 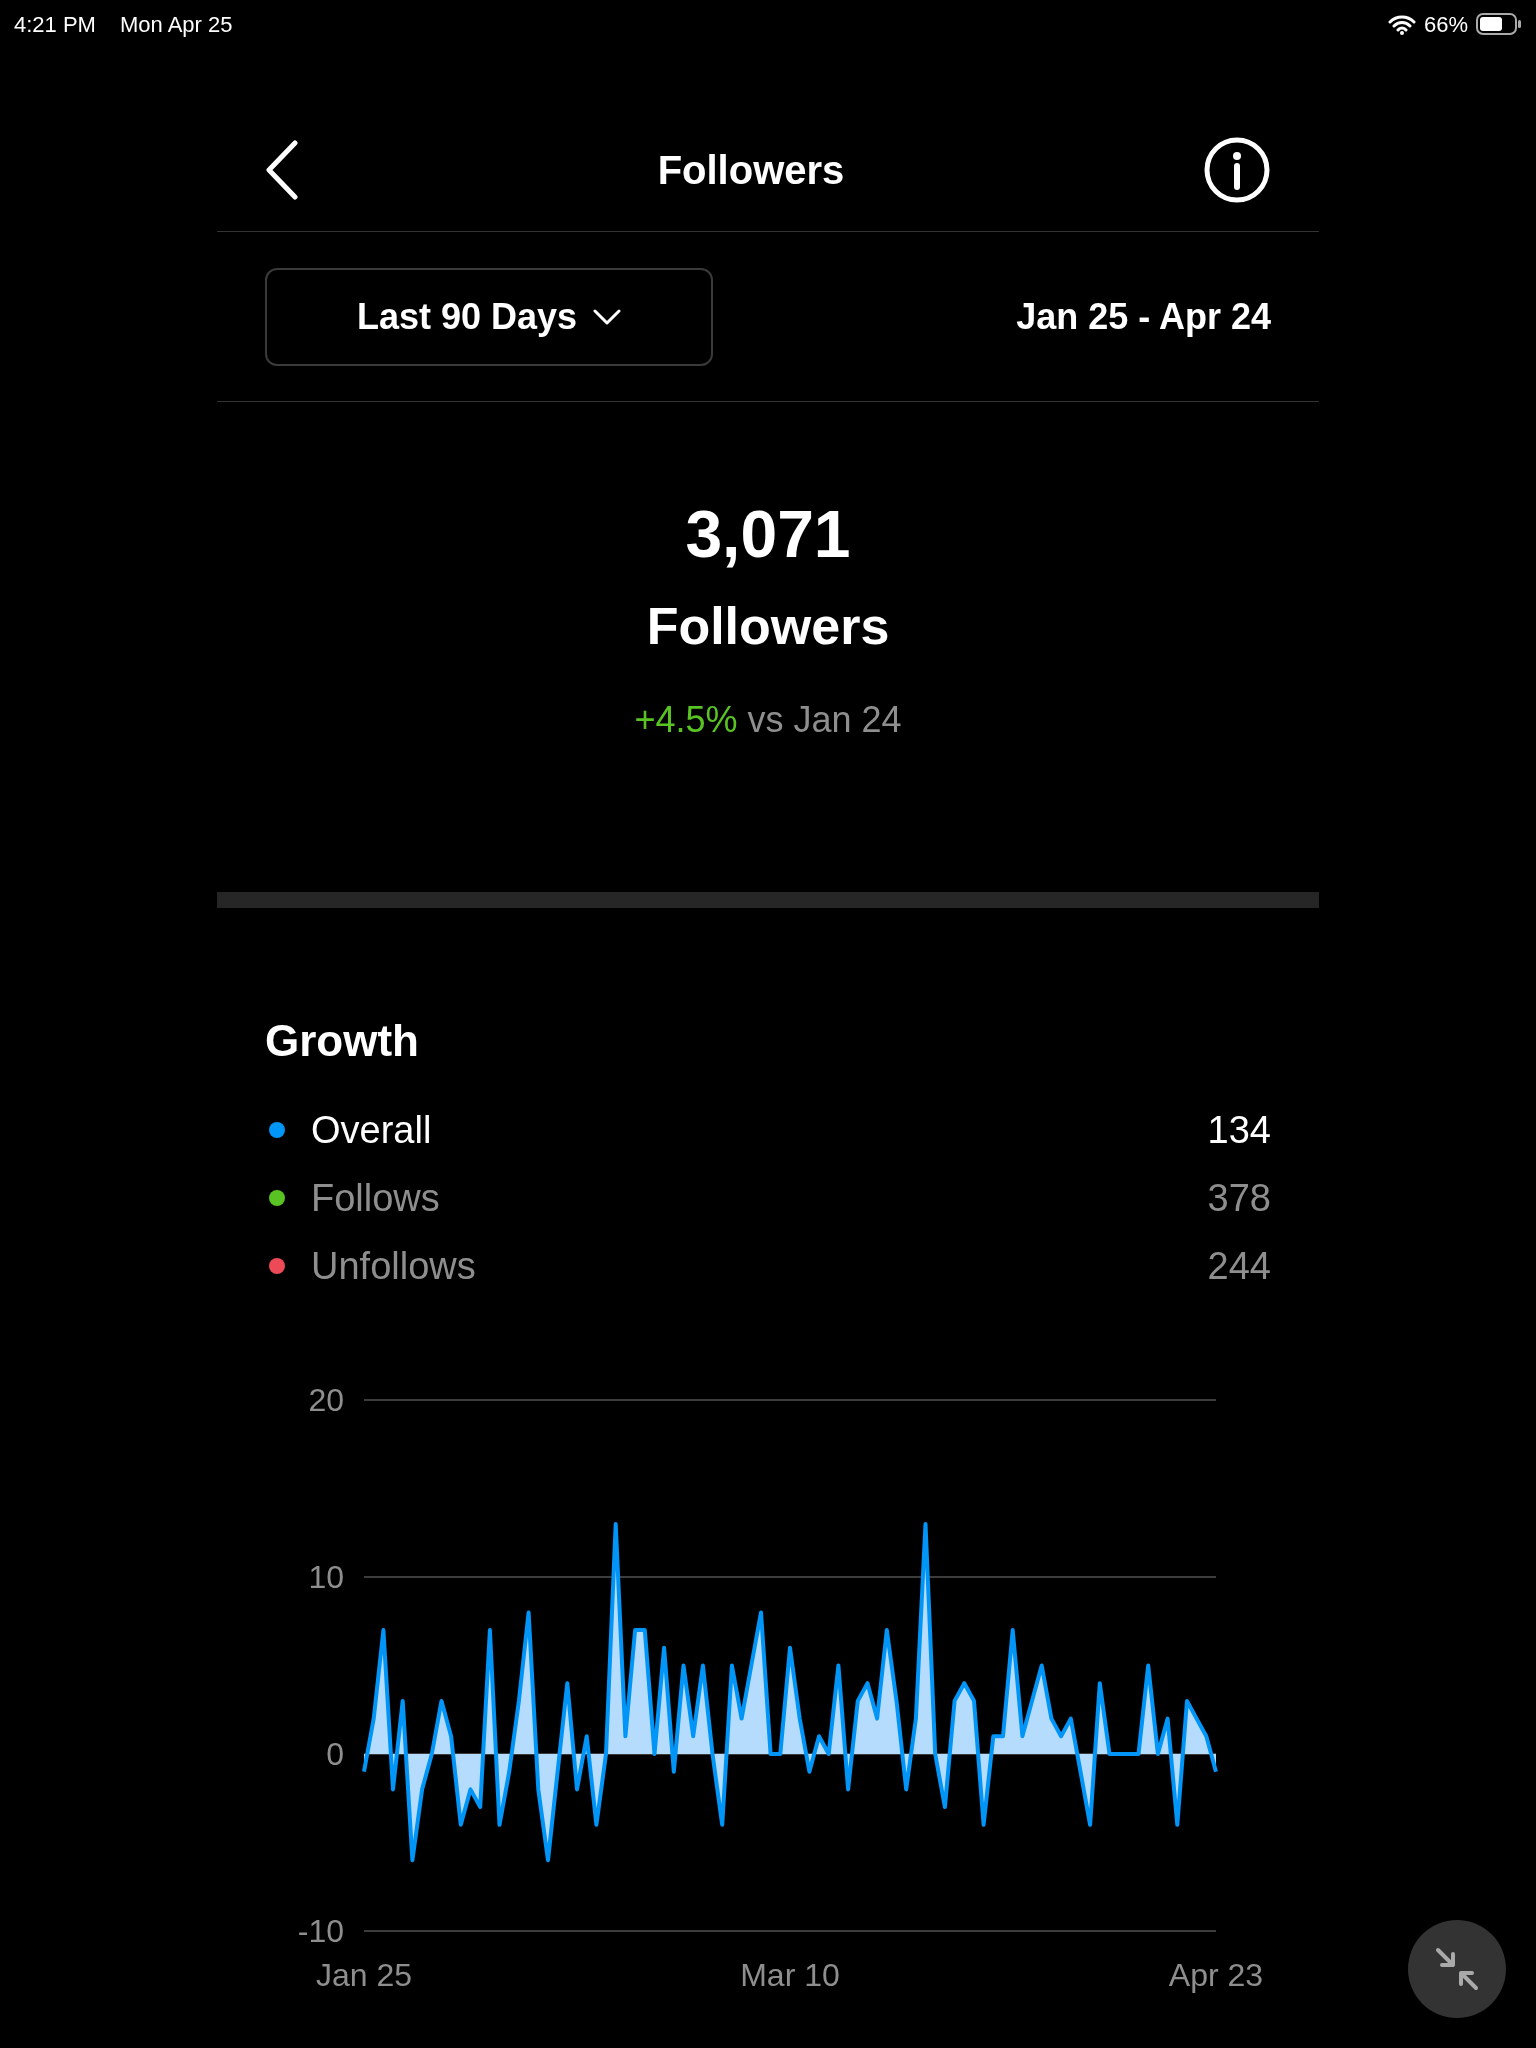 I want to click on follower-count: 3,071, so click(x=768, y=534).